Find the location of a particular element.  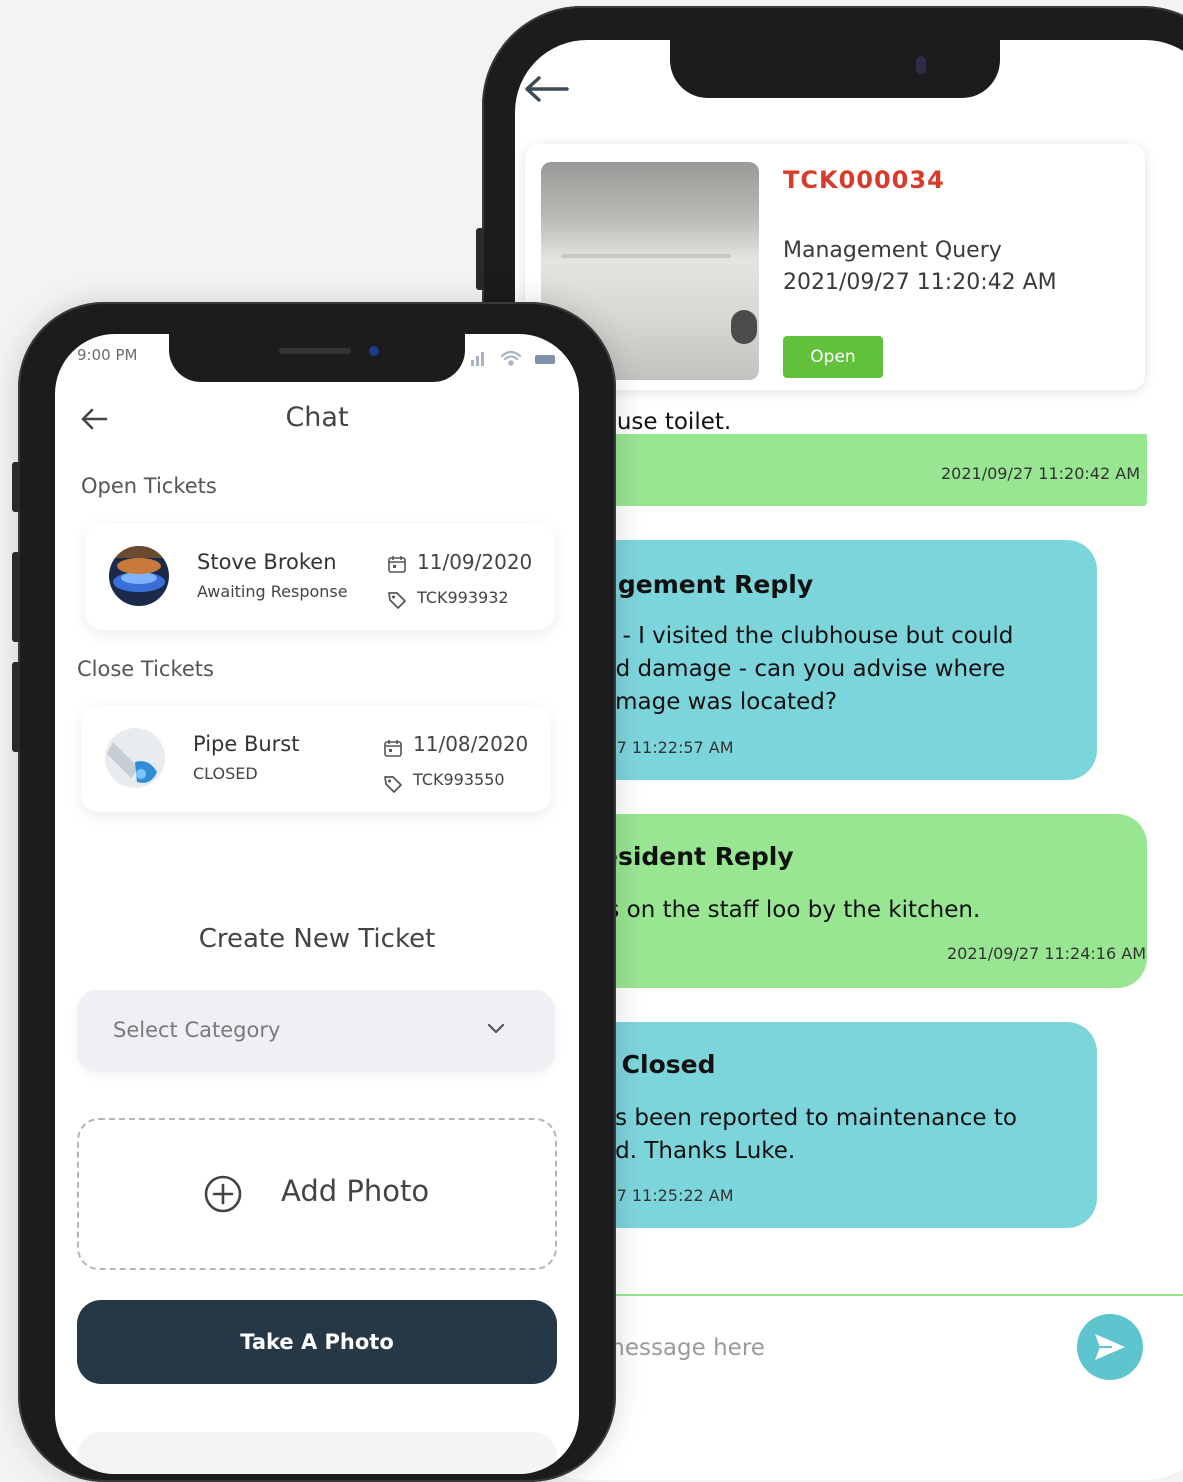

ticket-status: CLOSED is located at coordinates (225, 773).